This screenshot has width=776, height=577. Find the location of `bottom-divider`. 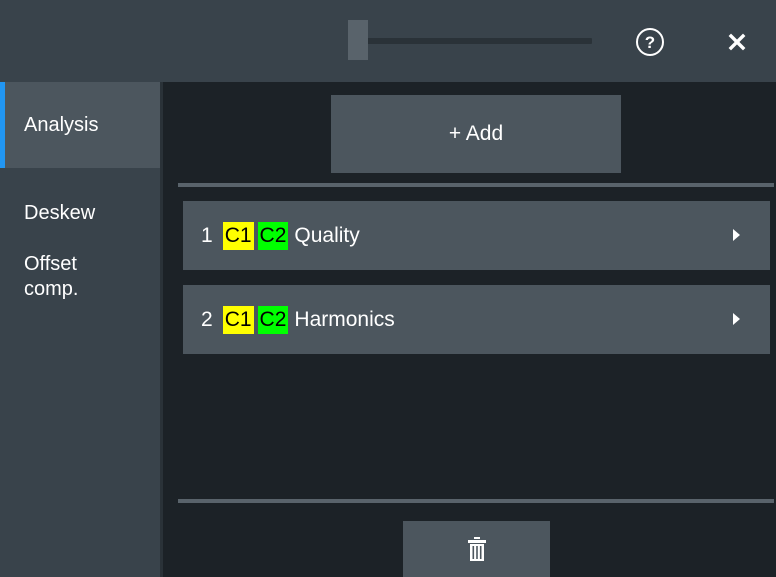

bottom-divider is located at coordinates (476, 501).